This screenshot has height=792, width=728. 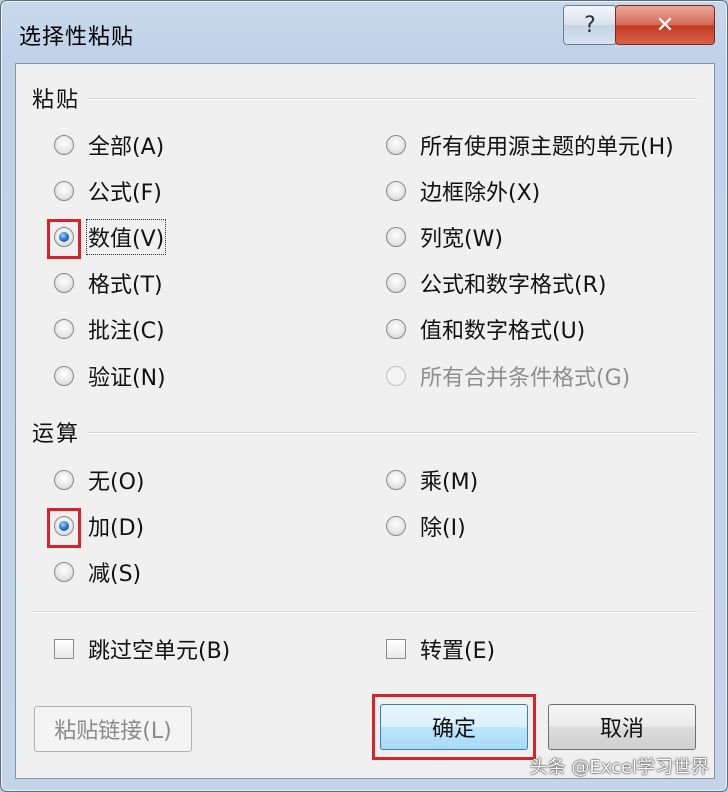 I want to click on radio-op-divide: 除(I), so click(x=426, y=526).